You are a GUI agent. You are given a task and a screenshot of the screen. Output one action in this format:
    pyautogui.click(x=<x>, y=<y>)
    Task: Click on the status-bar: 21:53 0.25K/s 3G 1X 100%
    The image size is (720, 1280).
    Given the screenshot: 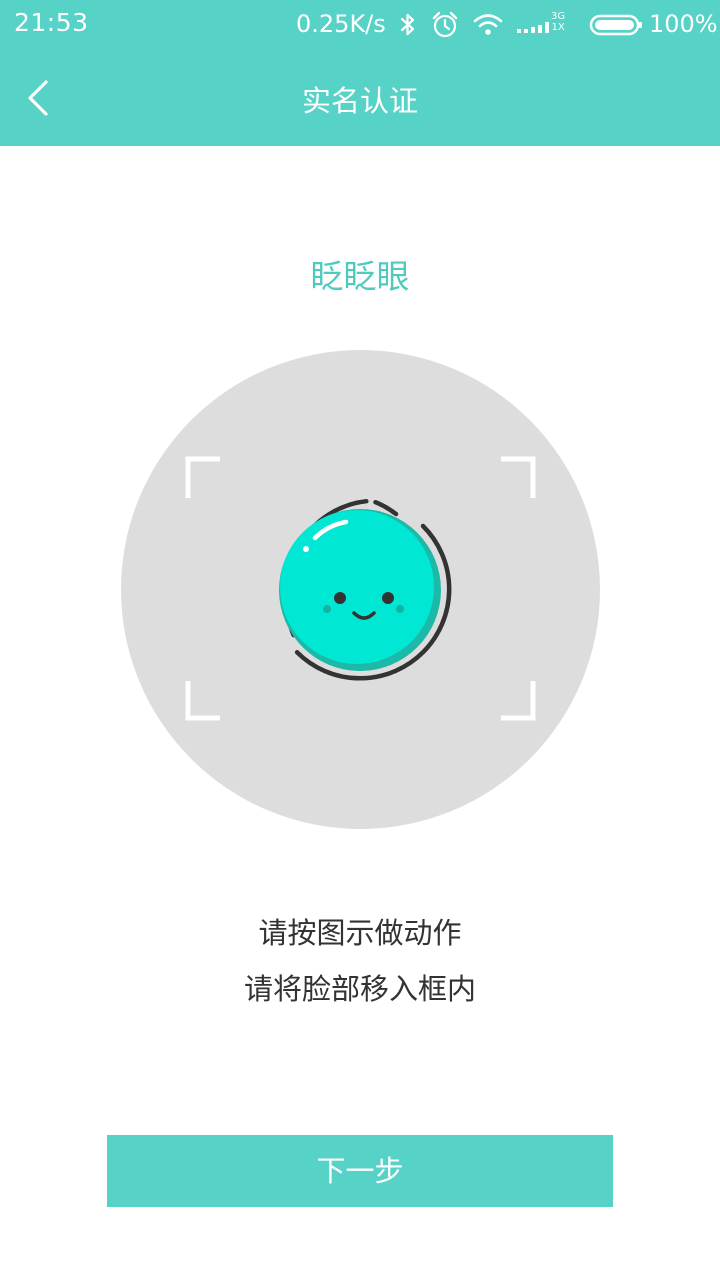 What is the action you would take?
    pyautogui.click(x=360, y=25)
    